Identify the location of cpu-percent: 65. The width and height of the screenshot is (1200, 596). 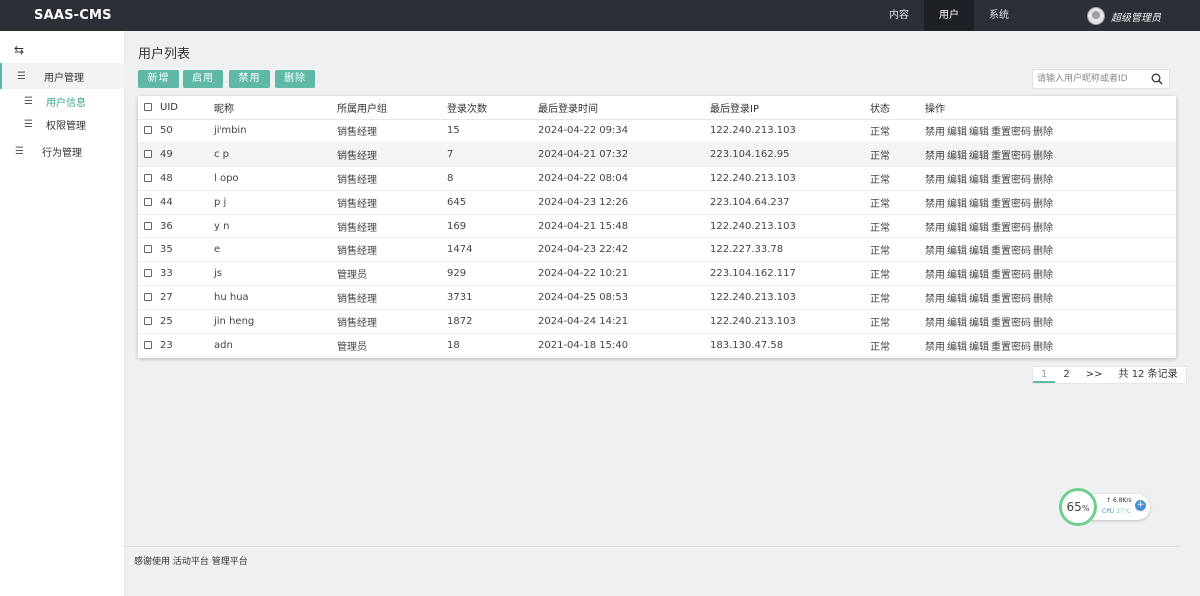
(1074, 507).